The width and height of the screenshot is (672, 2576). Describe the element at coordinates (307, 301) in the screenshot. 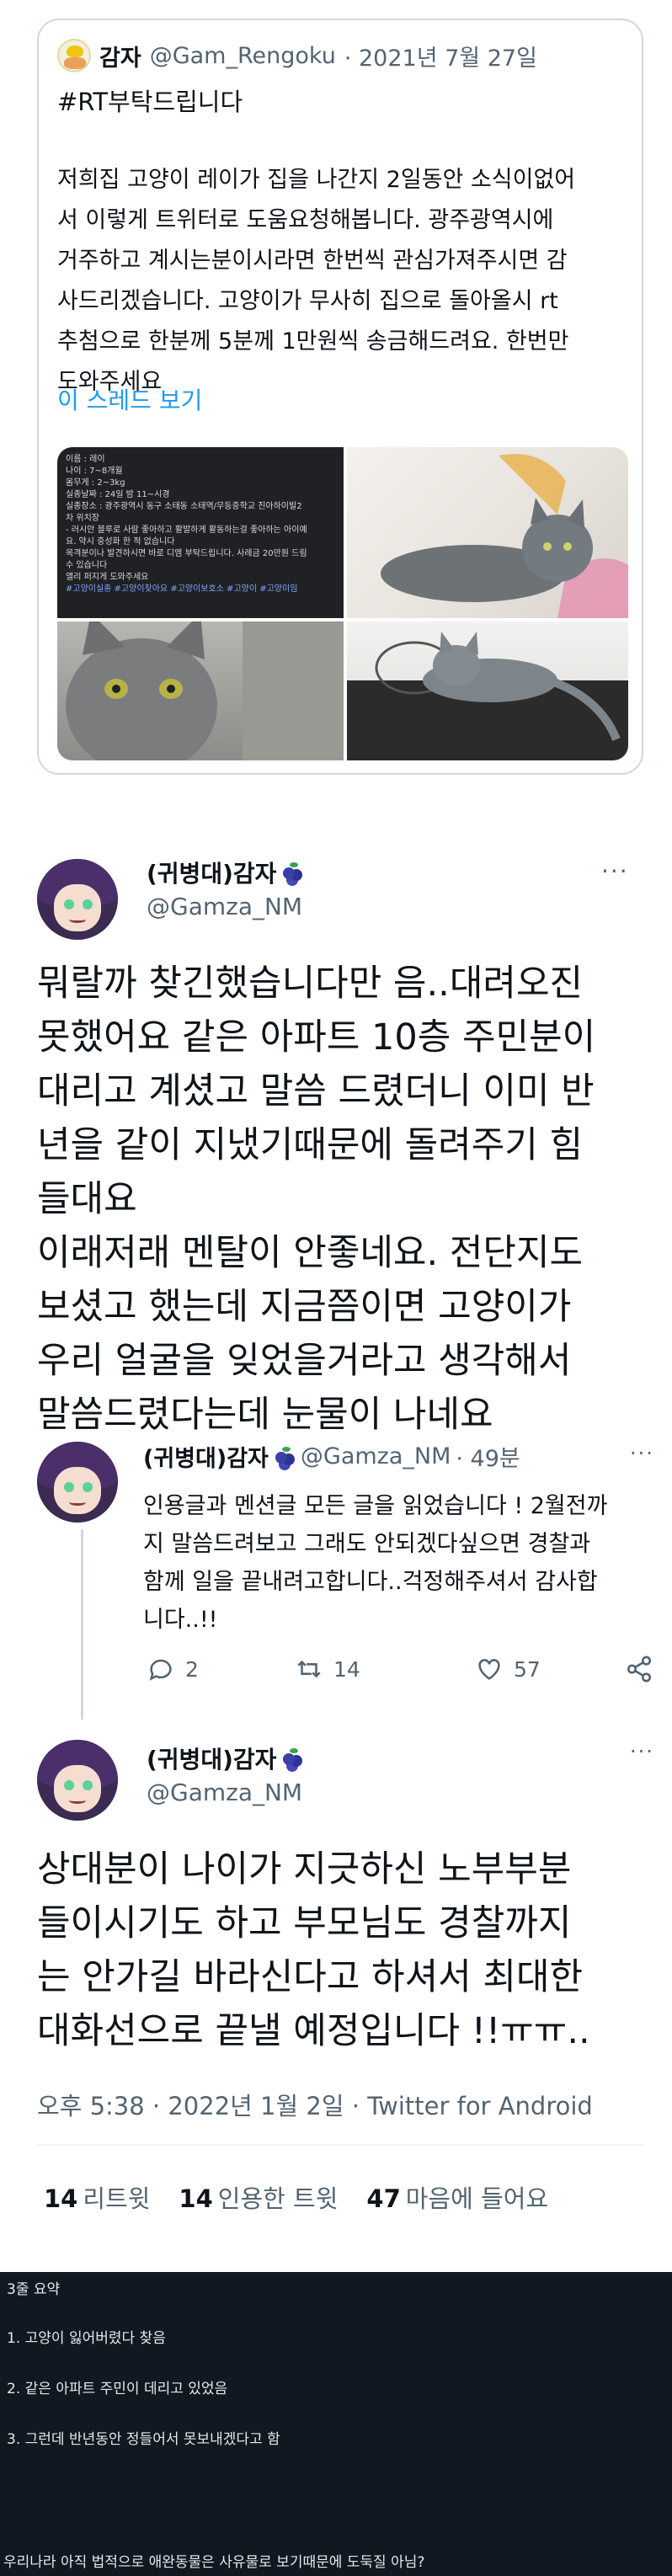

I see `text-line: 사드리겠습니다. 고양이가 무사히 집으로 돌아올시 rt` at that location.